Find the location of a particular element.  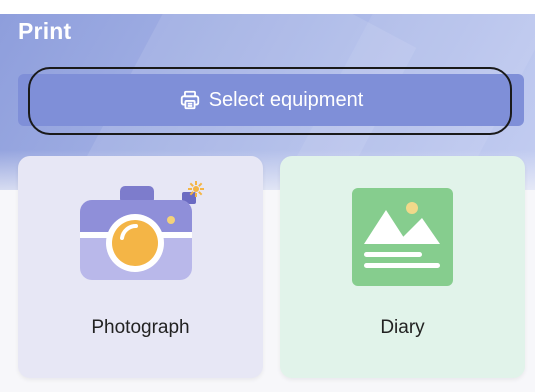

photograph-label: Photograph is located at coordinates (140, 327).